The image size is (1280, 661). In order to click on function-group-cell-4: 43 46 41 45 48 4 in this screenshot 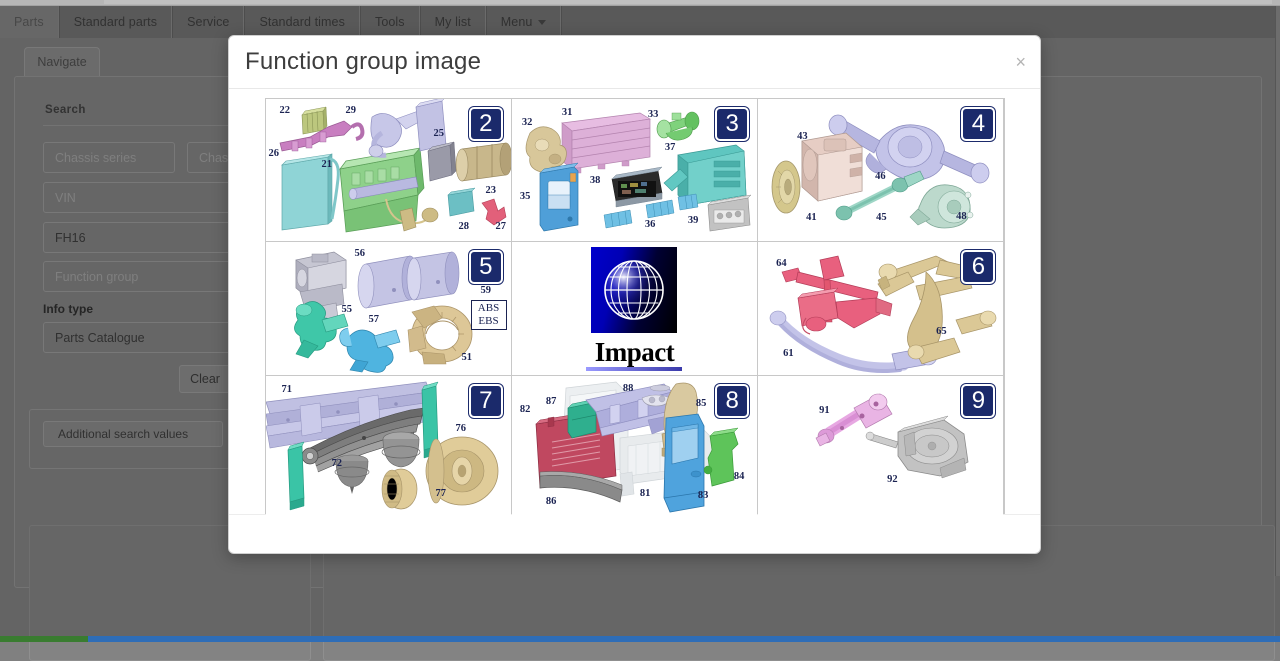, I will do `click(880, 170)`.